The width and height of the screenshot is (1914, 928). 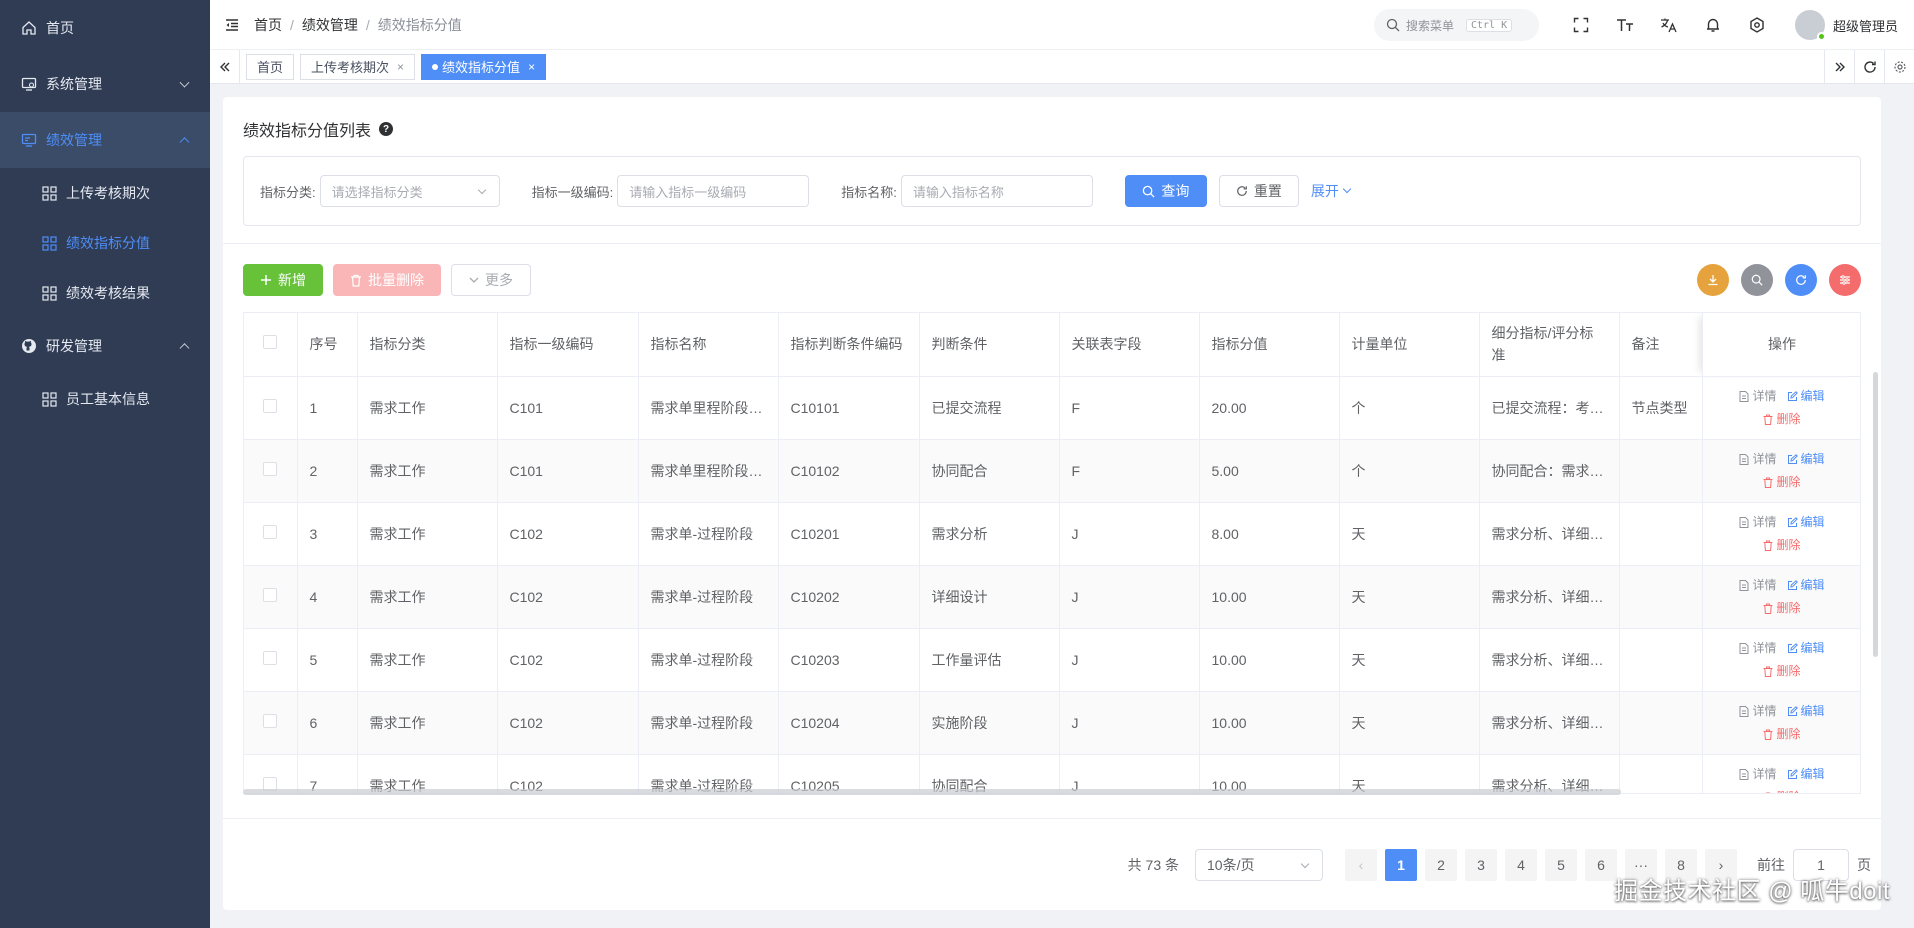 What do you see at coordinates (409, 191) in the screenshot?
I see `category-select: 请选择指标分类` at bounding box center [409, 191].